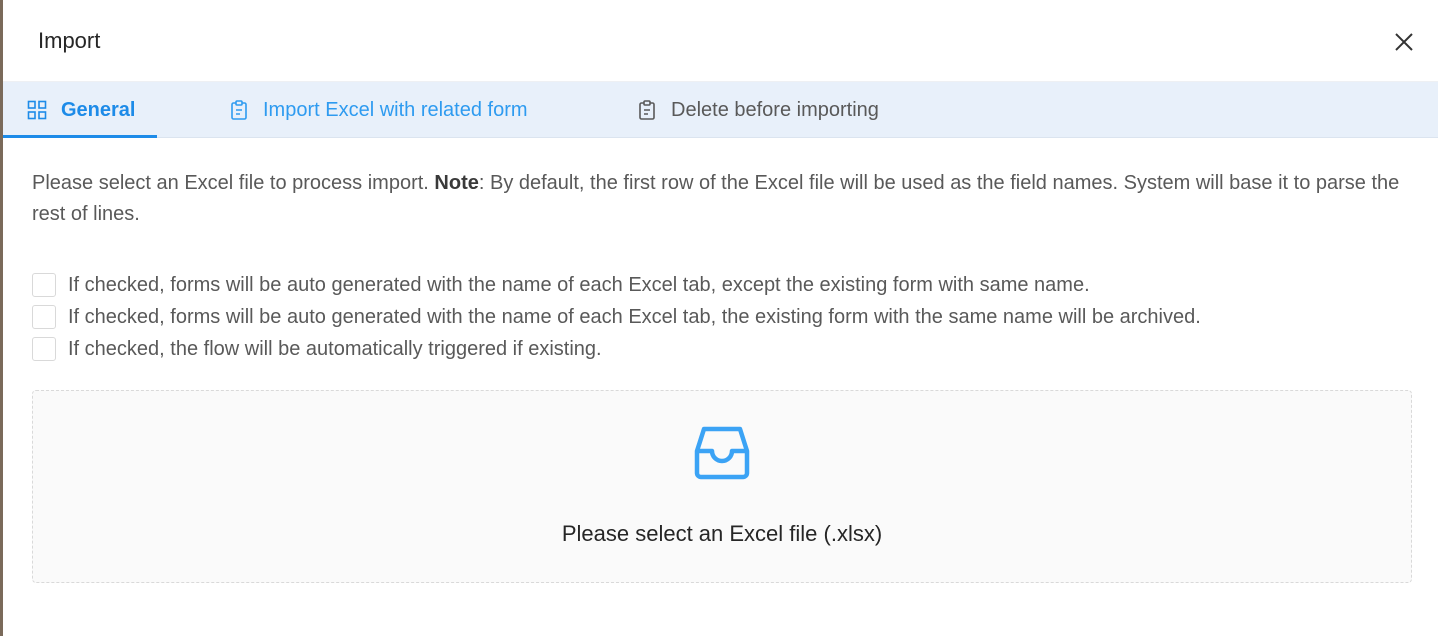 The image size is (1438, 636). Describe the element at coordinates (722, 533) in the screenshot. I see `dropzone-text: Please select an Excel file (.xlsx)` at that location.